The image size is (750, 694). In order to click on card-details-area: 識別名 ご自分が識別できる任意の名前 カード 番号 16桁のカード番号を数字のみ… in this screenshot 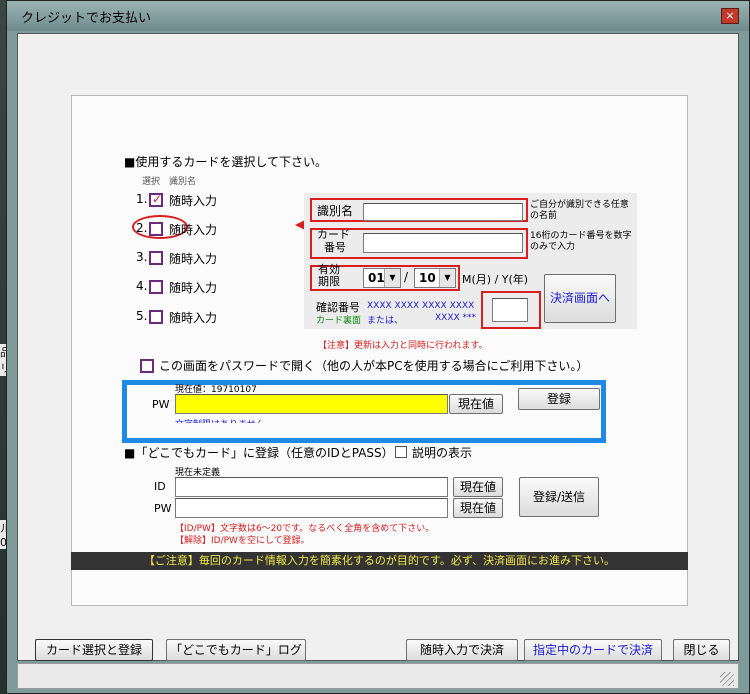, I will do `click(470, 261)`.